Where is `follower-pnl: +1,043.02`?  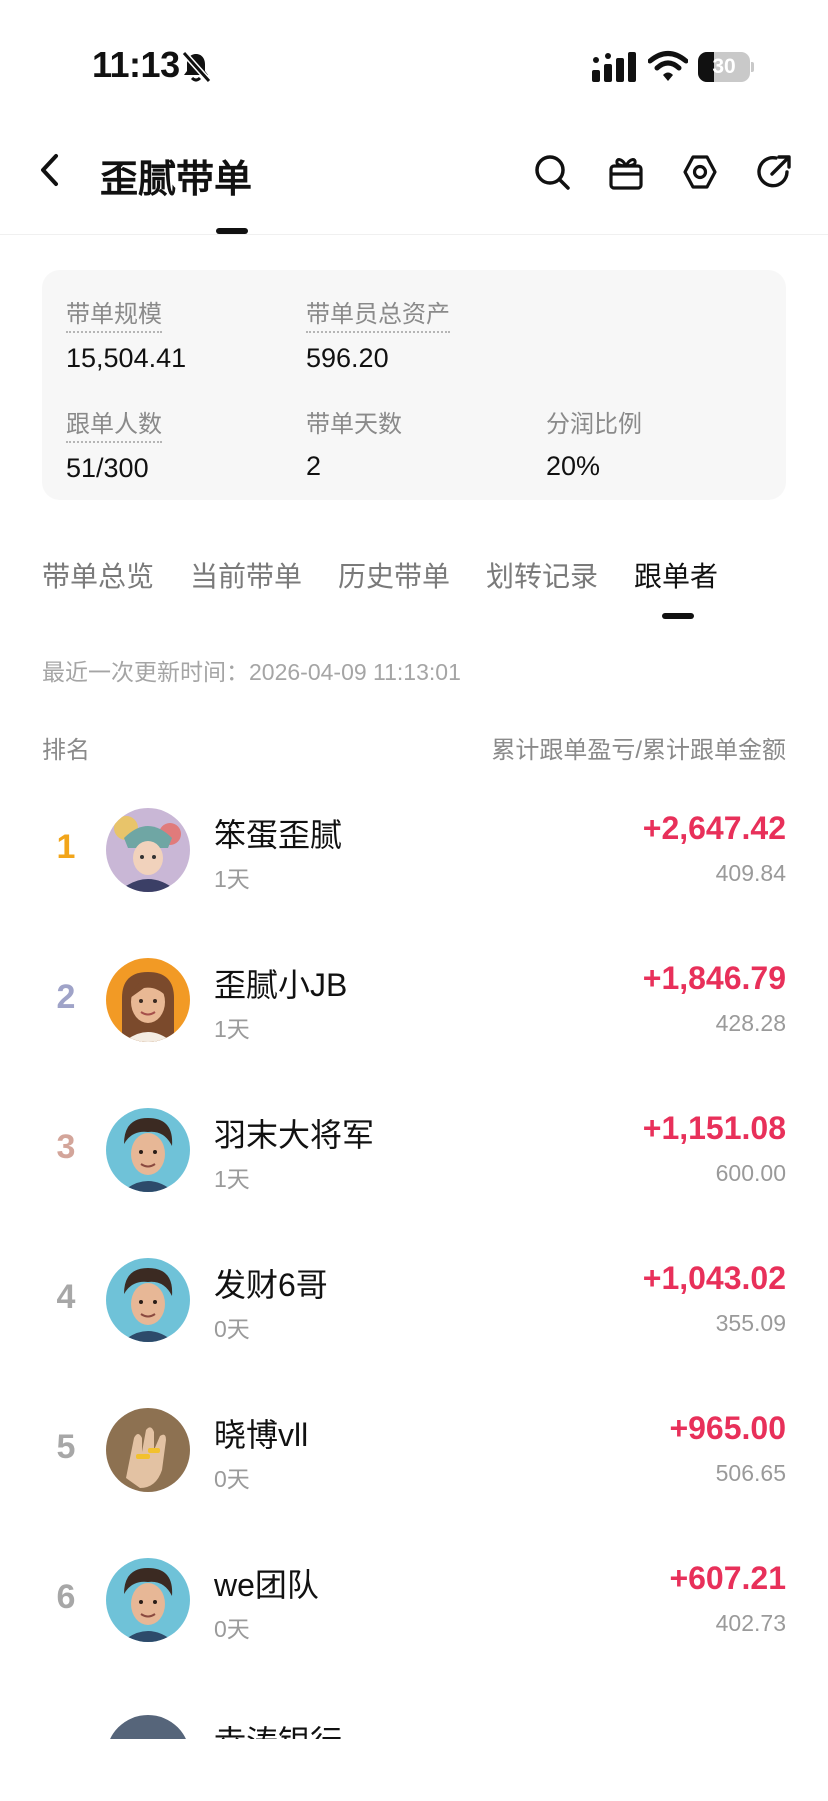 follower-pnl: +1,043.02 is located at coordinates (714, 1278).